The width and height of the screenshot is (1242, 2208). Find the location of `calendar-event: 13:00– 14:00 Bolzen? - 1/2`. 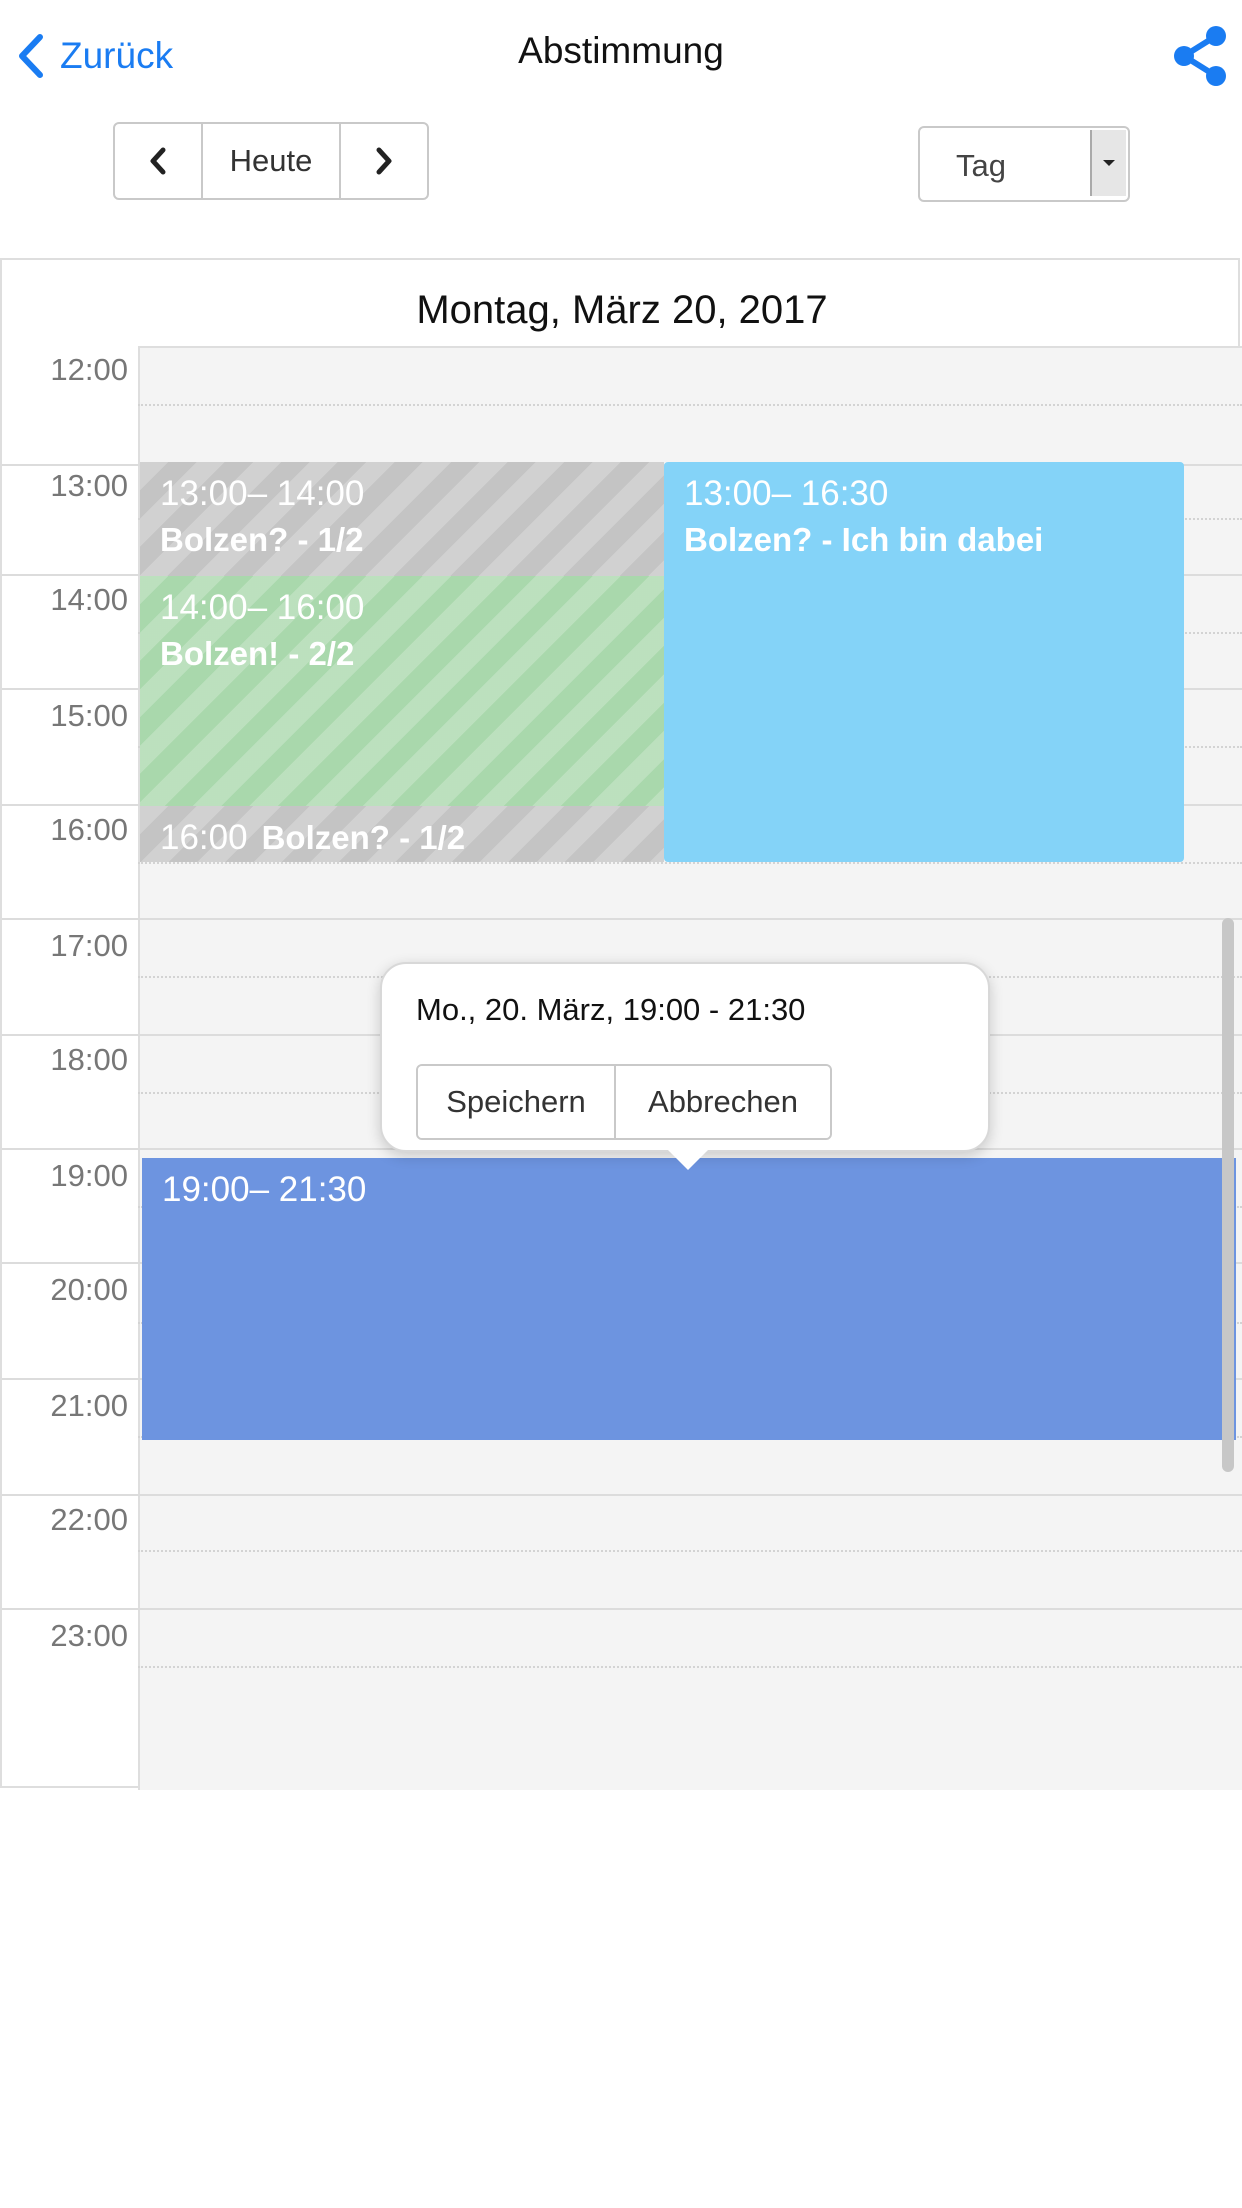

calendar-event: 13:00– 14:00 Bolzen? - 1/2 is located at coordinates (402, 519).